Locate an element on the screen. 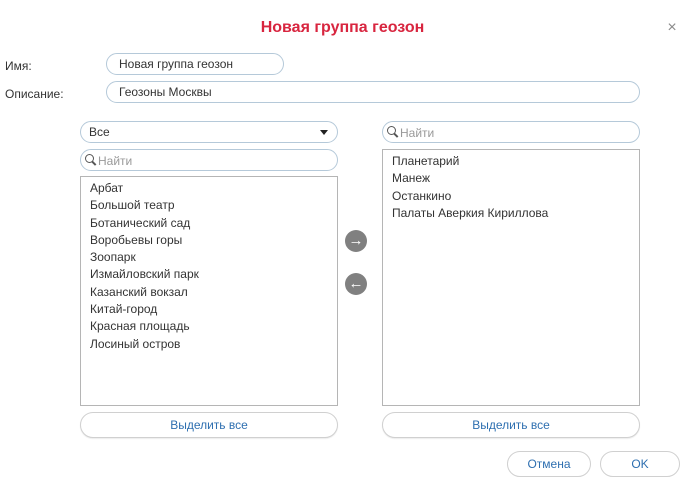  list-item: Палаты Аверкия Кириллова is located at coordinates (511, 213).